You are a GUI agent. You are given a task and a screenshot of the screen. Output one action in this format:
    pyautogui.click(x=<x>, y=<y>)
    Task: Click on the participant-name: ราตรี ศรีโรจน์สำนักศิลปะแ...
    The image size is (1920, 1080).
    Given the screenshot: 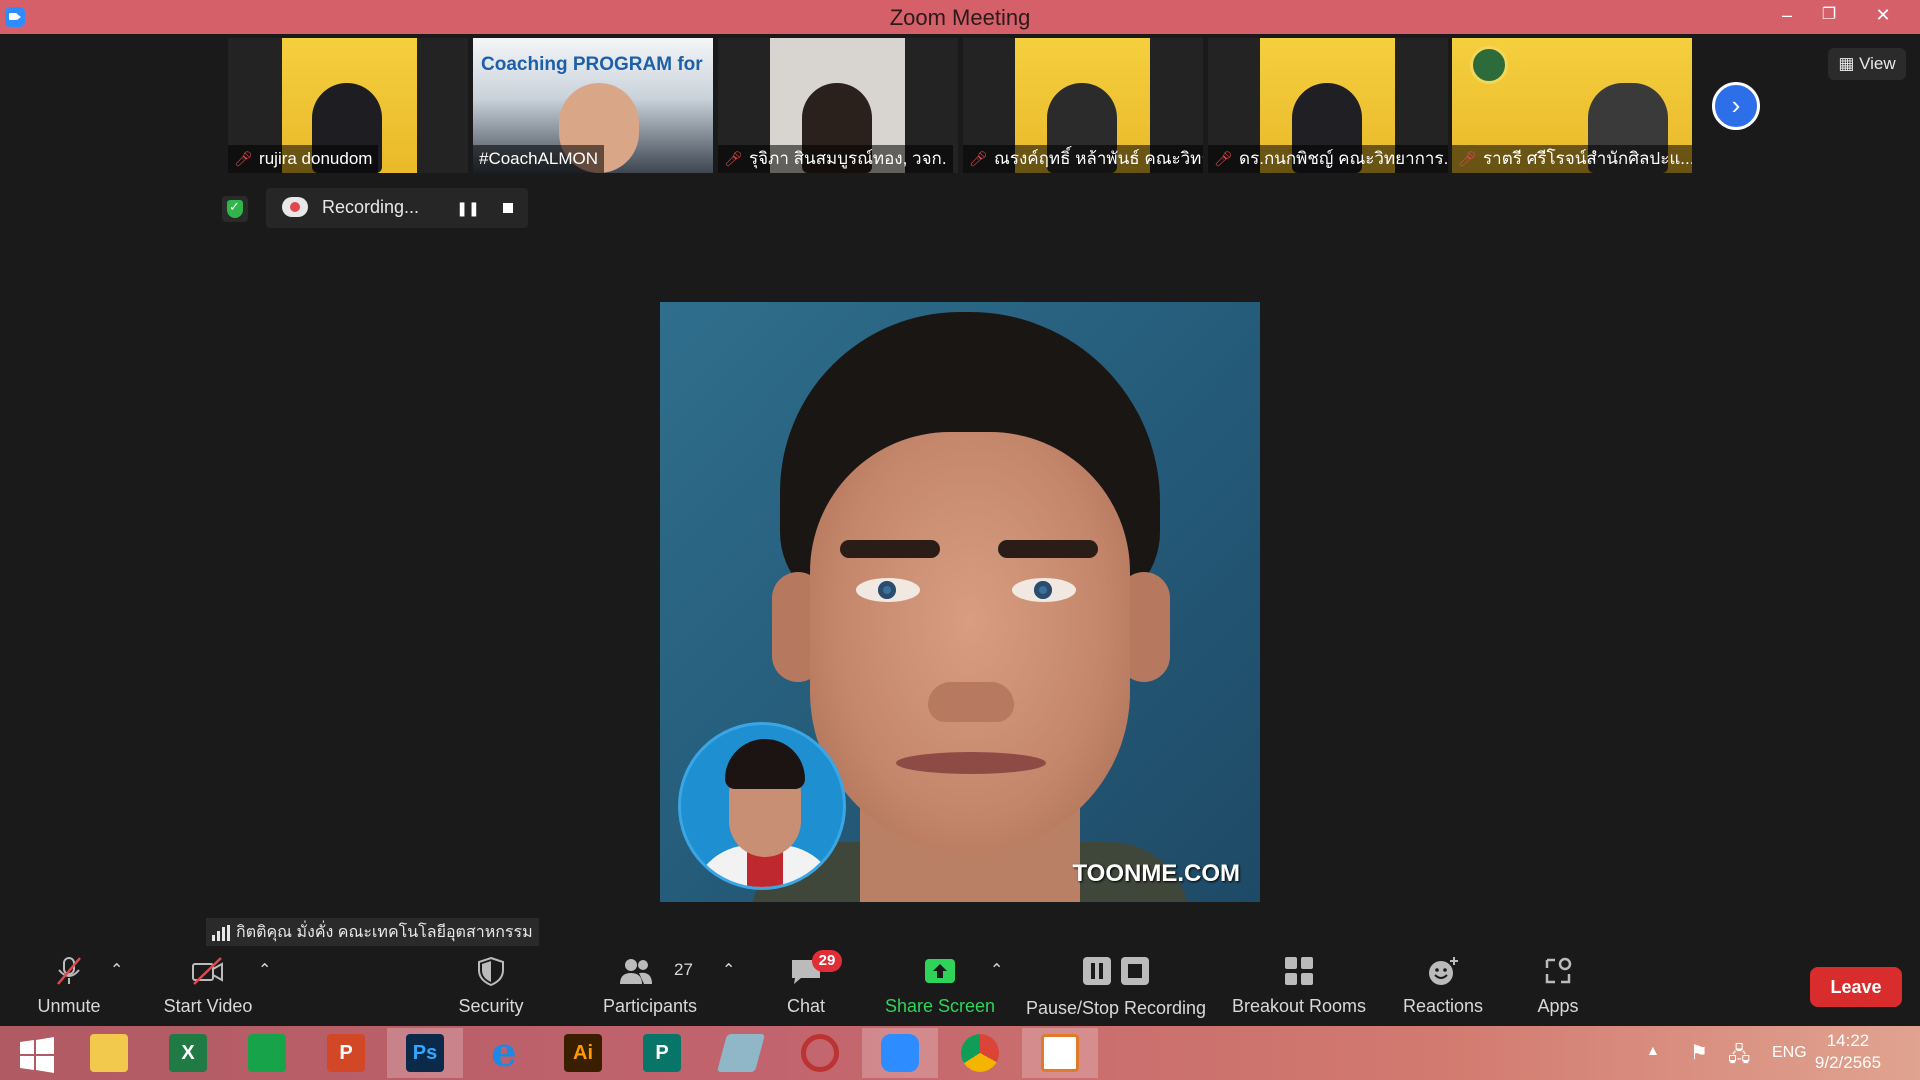 What is the action you would take?
    pyautogui.click(x=1587, y=158)
    